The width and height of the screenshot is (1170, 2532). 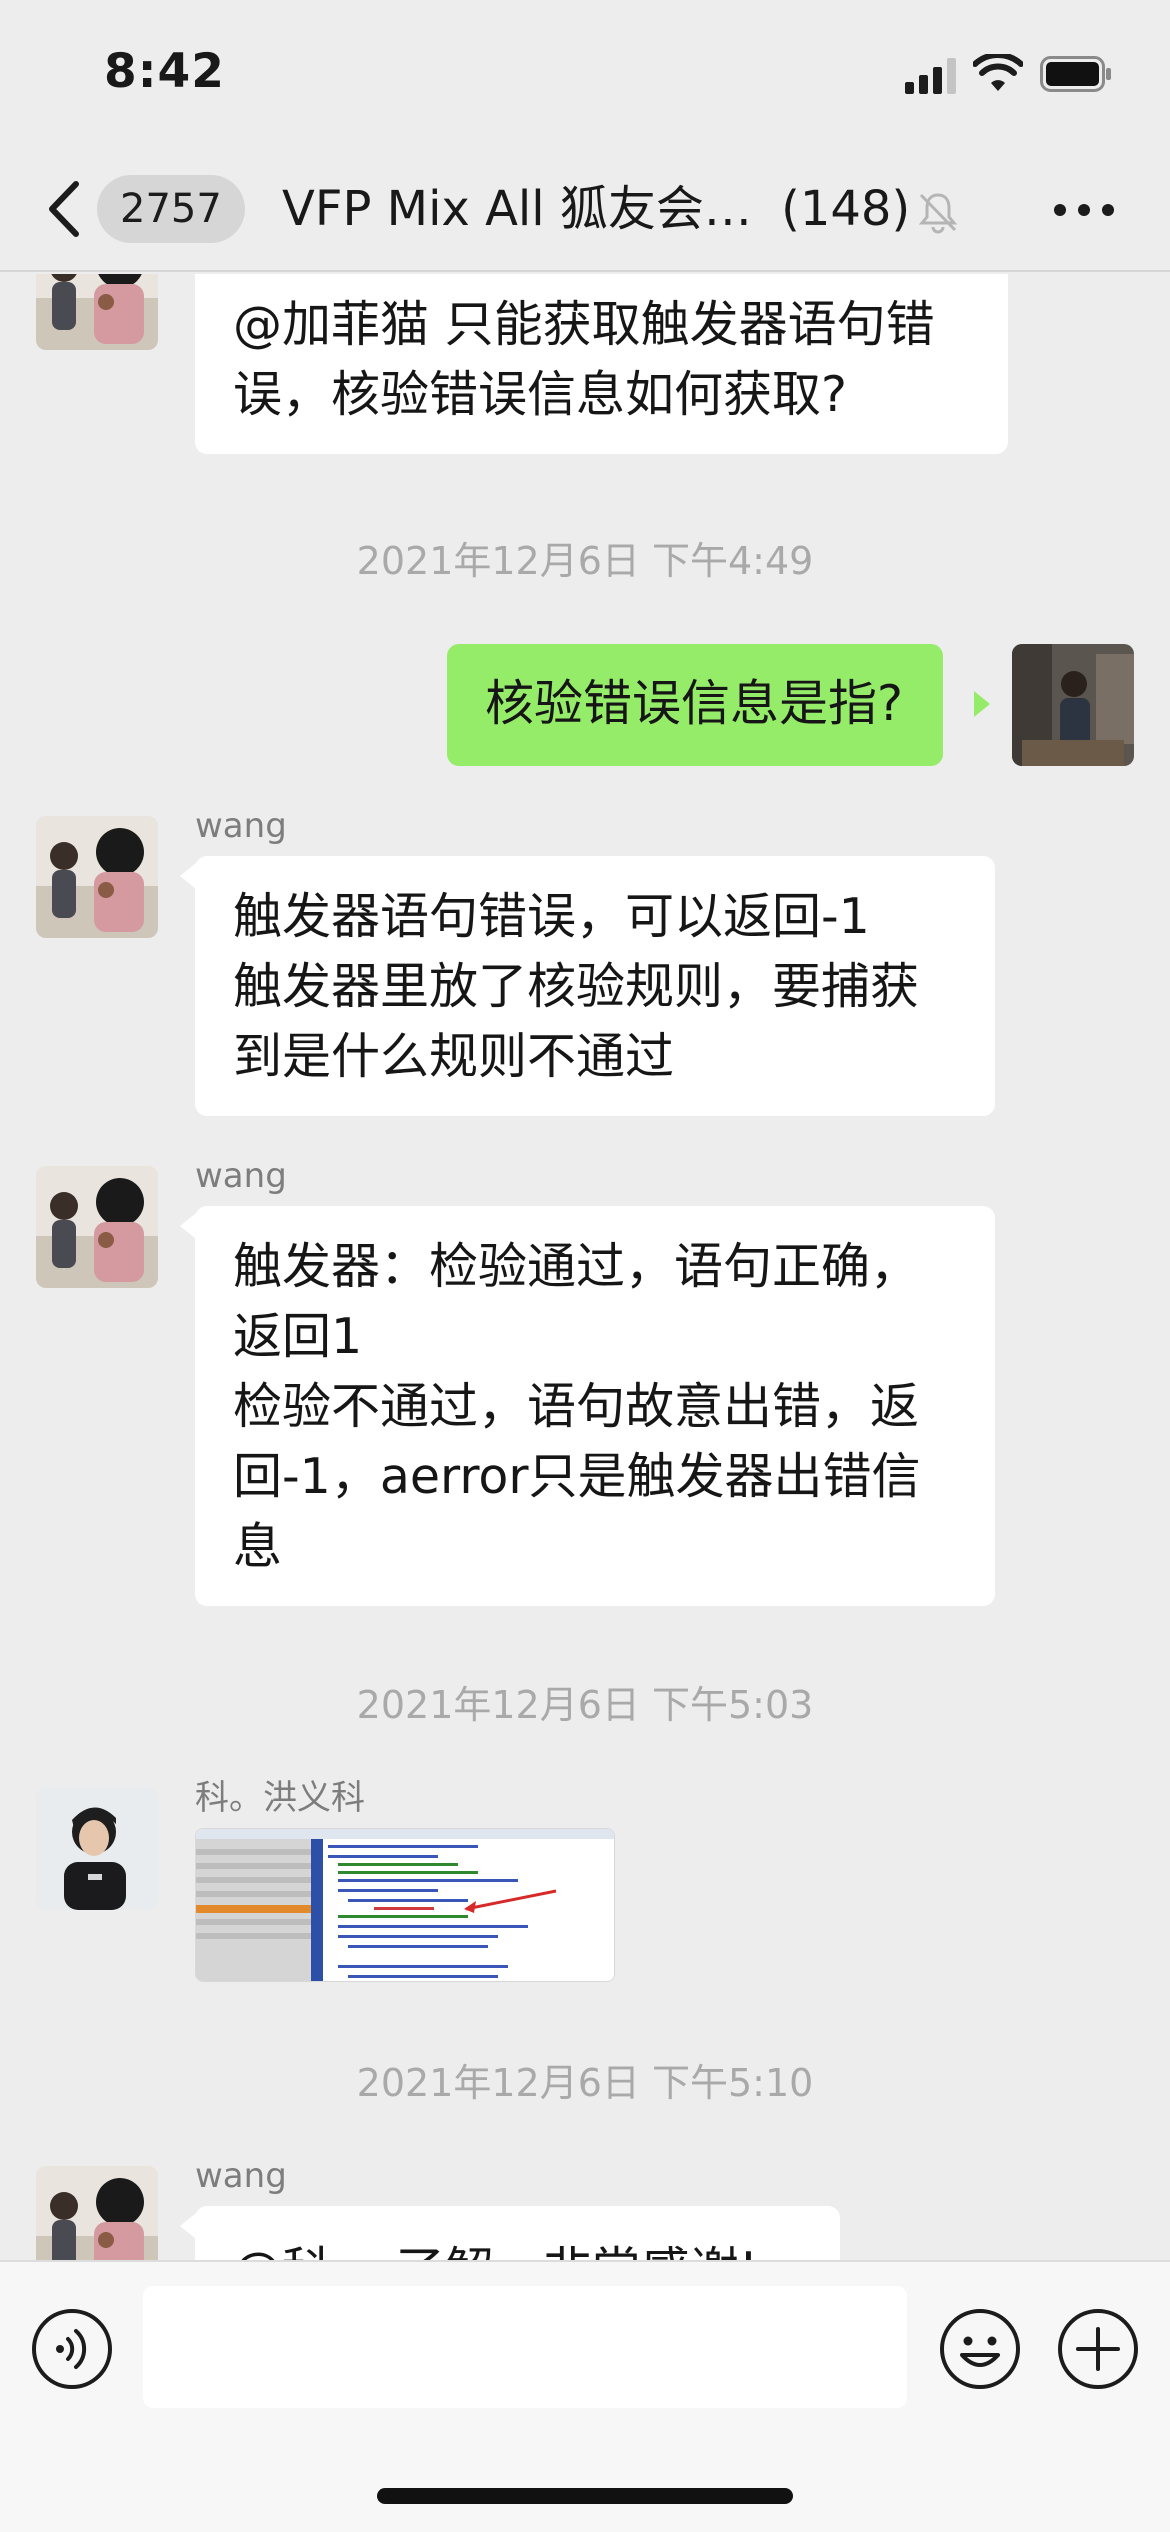 What do you see at coordinates (1073, 705) in the screenshot?
I see `my-avatar` at bounding box center [1073, 705].